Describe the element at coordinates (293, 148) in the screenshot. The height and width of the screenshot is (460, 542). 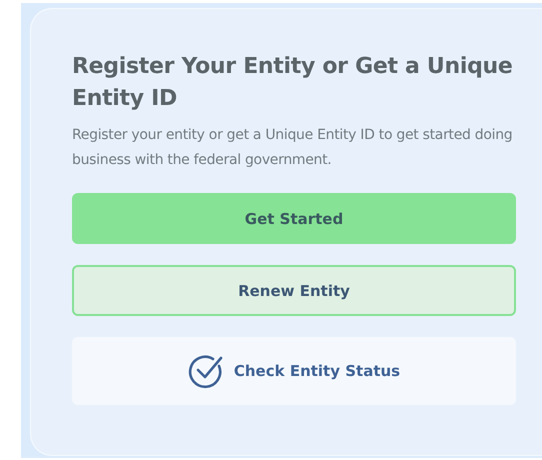
I see `card-description: Register your entity or get a Unique Entity ID to get started doing business with the federal government.` at that location.